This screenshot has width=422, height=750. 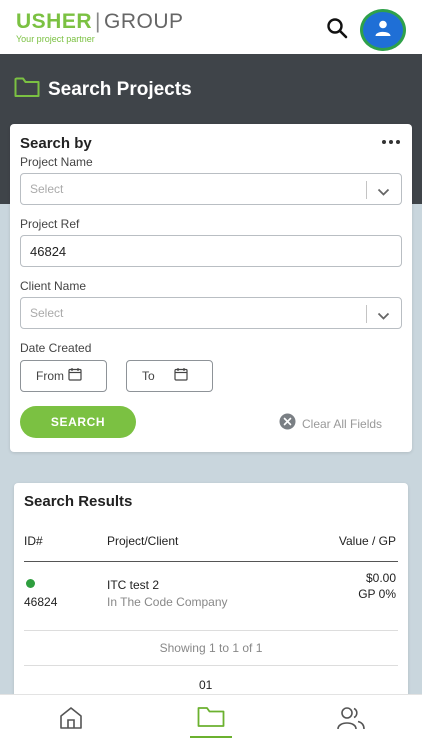 I want to click on nav-contacts, so click(x=351, y=720).